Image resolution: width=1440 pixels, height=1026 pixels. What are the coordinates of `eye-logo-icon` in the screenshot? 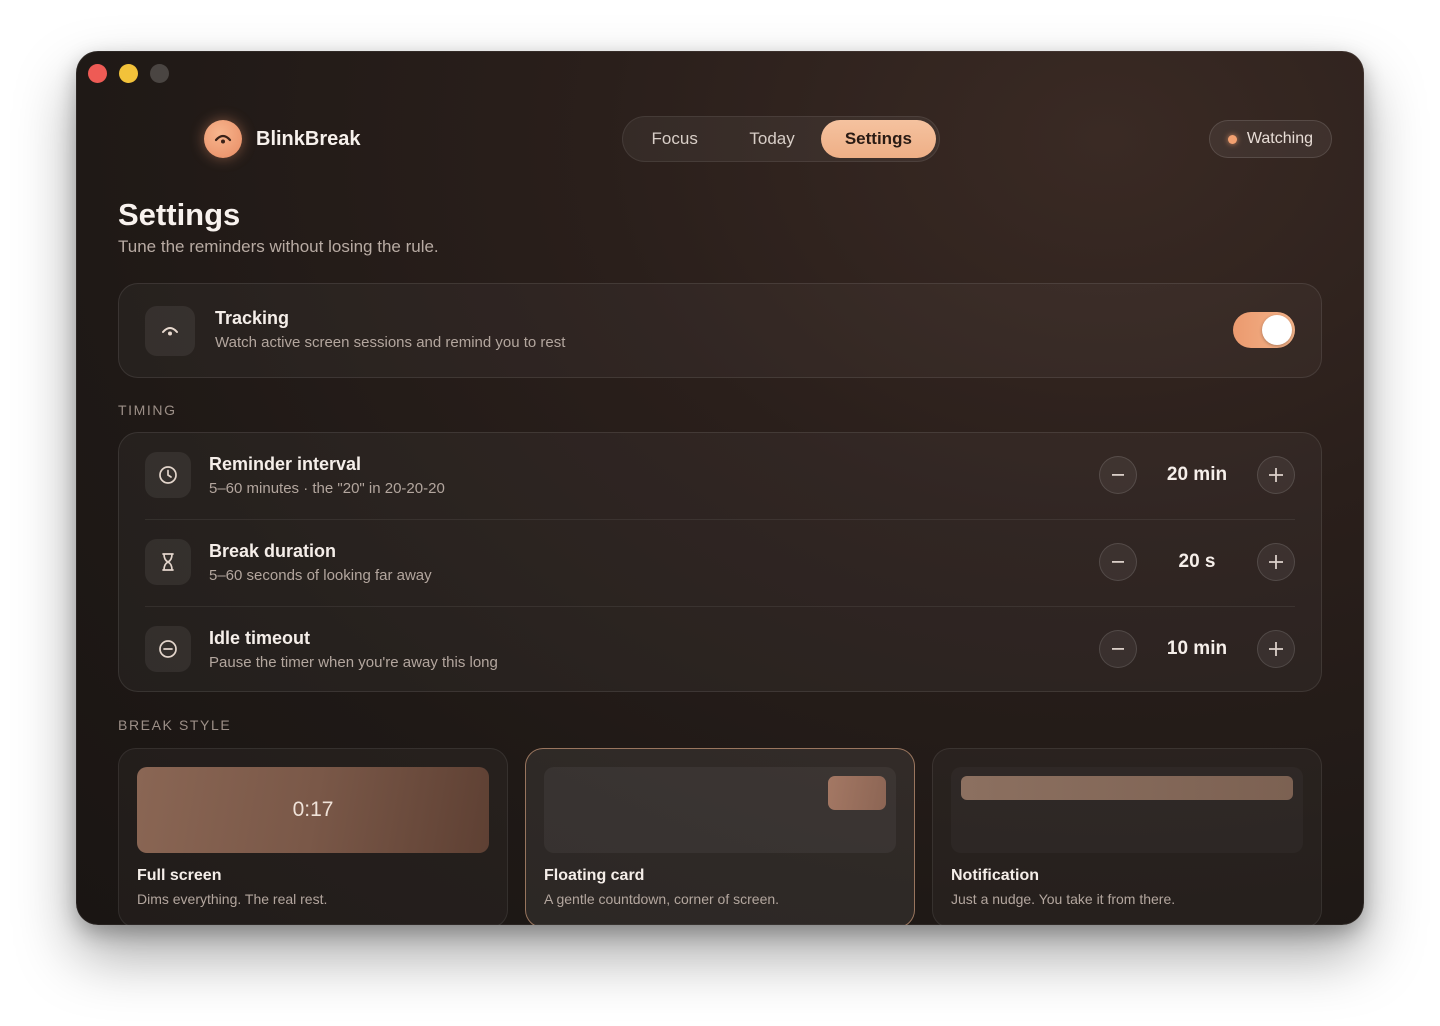 It's located at (223, 139).